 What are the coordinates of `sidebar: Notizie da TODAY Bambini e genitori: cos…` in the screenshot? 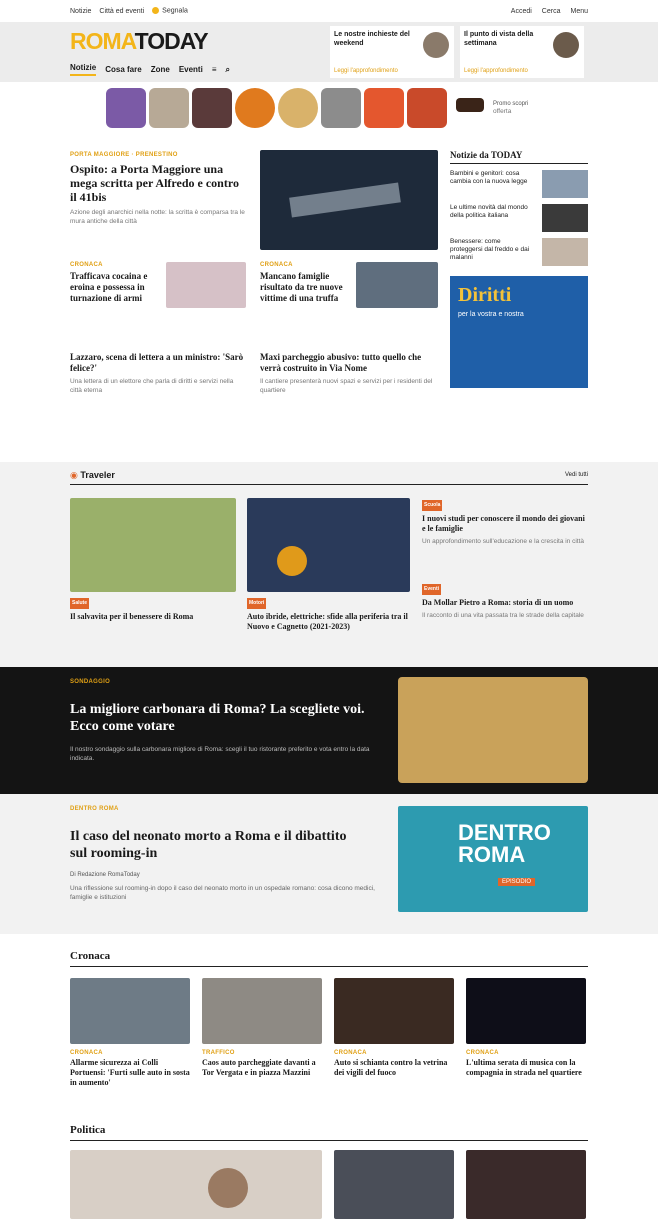 It's located at (519, 269).